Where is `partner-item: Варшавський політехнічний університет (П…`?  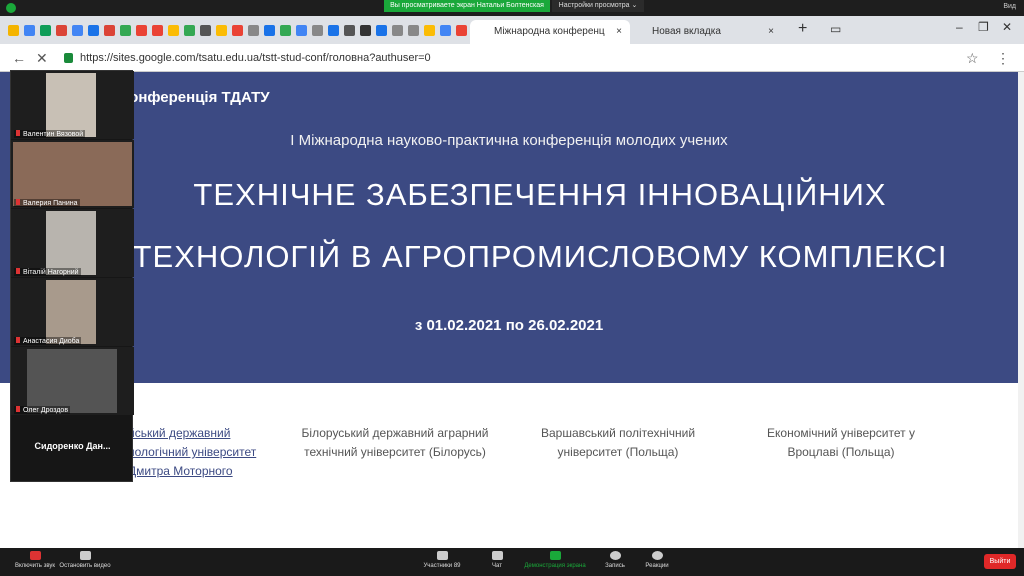
partner-item: Варшавський політехнічний університет (П… is located at coordinates (618, 442).